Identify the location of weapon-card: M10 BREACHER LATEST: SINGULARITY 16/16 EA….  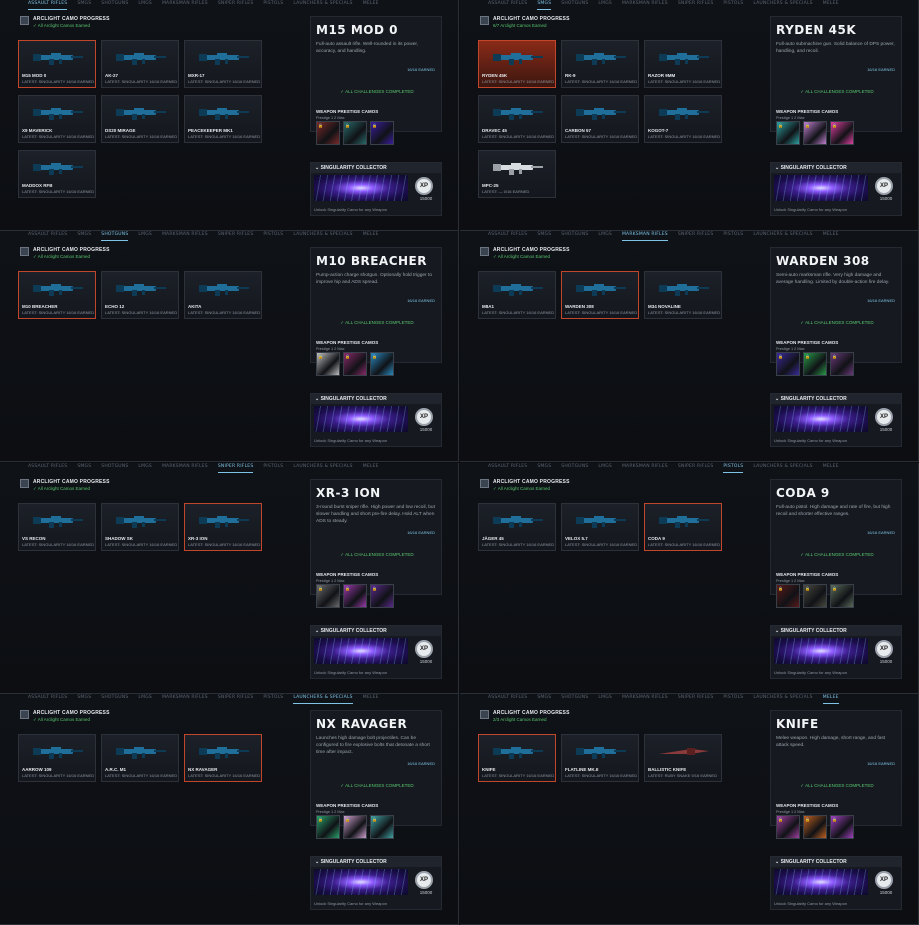
(57, 295).